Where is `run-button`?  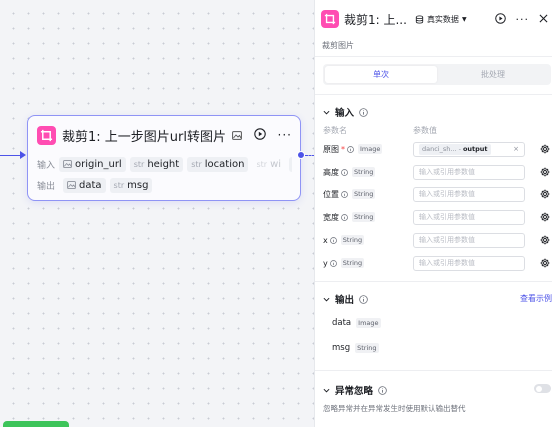
run-button is located at coordinates (36, 424).